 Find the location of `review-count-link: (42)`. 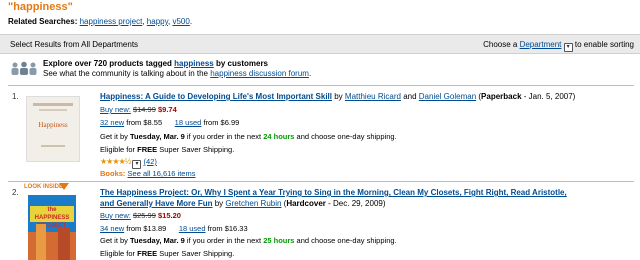

review-count-link: (42) is located at coordinates (150, 161).